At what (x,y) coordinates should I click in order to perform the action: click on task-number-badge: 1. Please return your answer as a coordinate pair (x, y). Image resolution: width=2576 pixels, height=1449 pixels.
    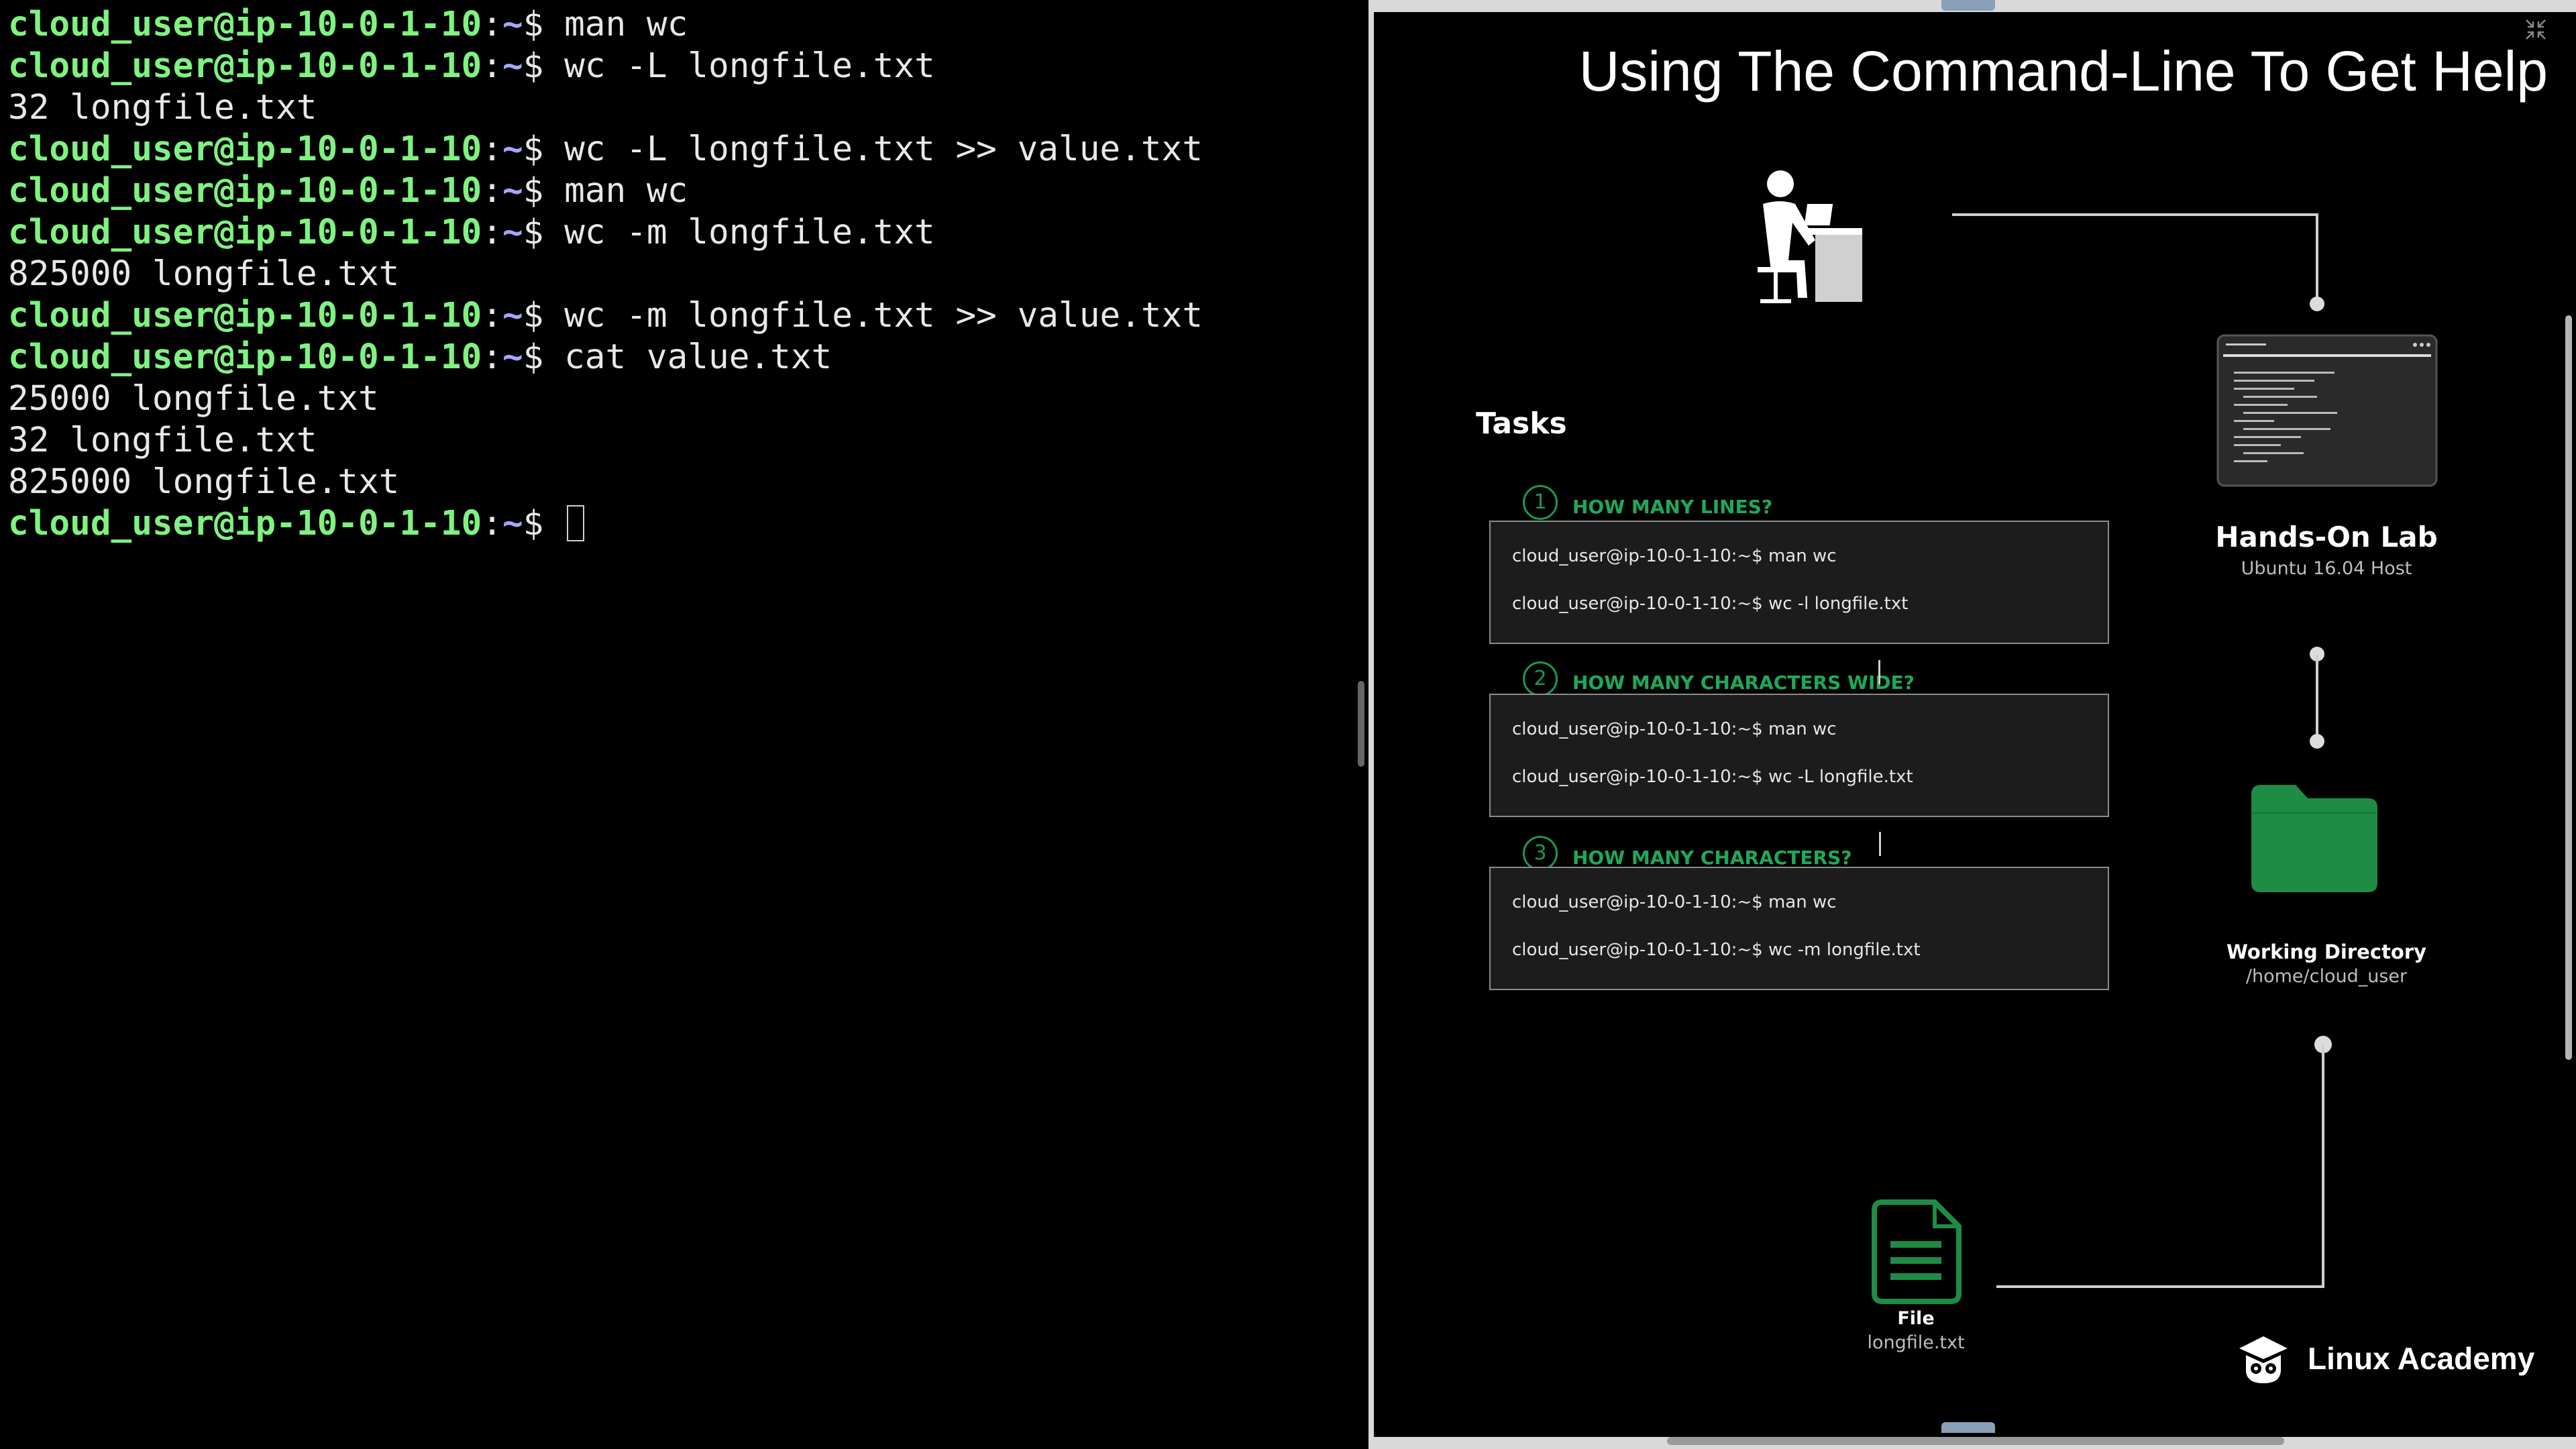
    Looking at the image, I should click on (1540, 502).